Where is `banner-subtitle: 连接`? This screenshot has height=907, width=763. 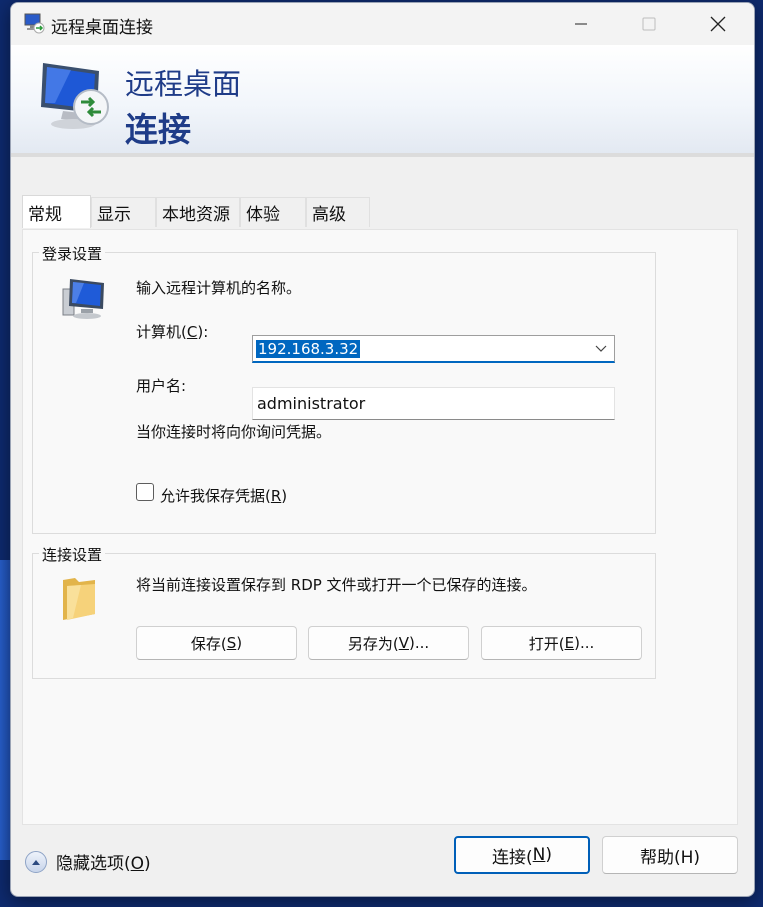
banner-subtitle: 连接 is located at coordinates (158, 129).